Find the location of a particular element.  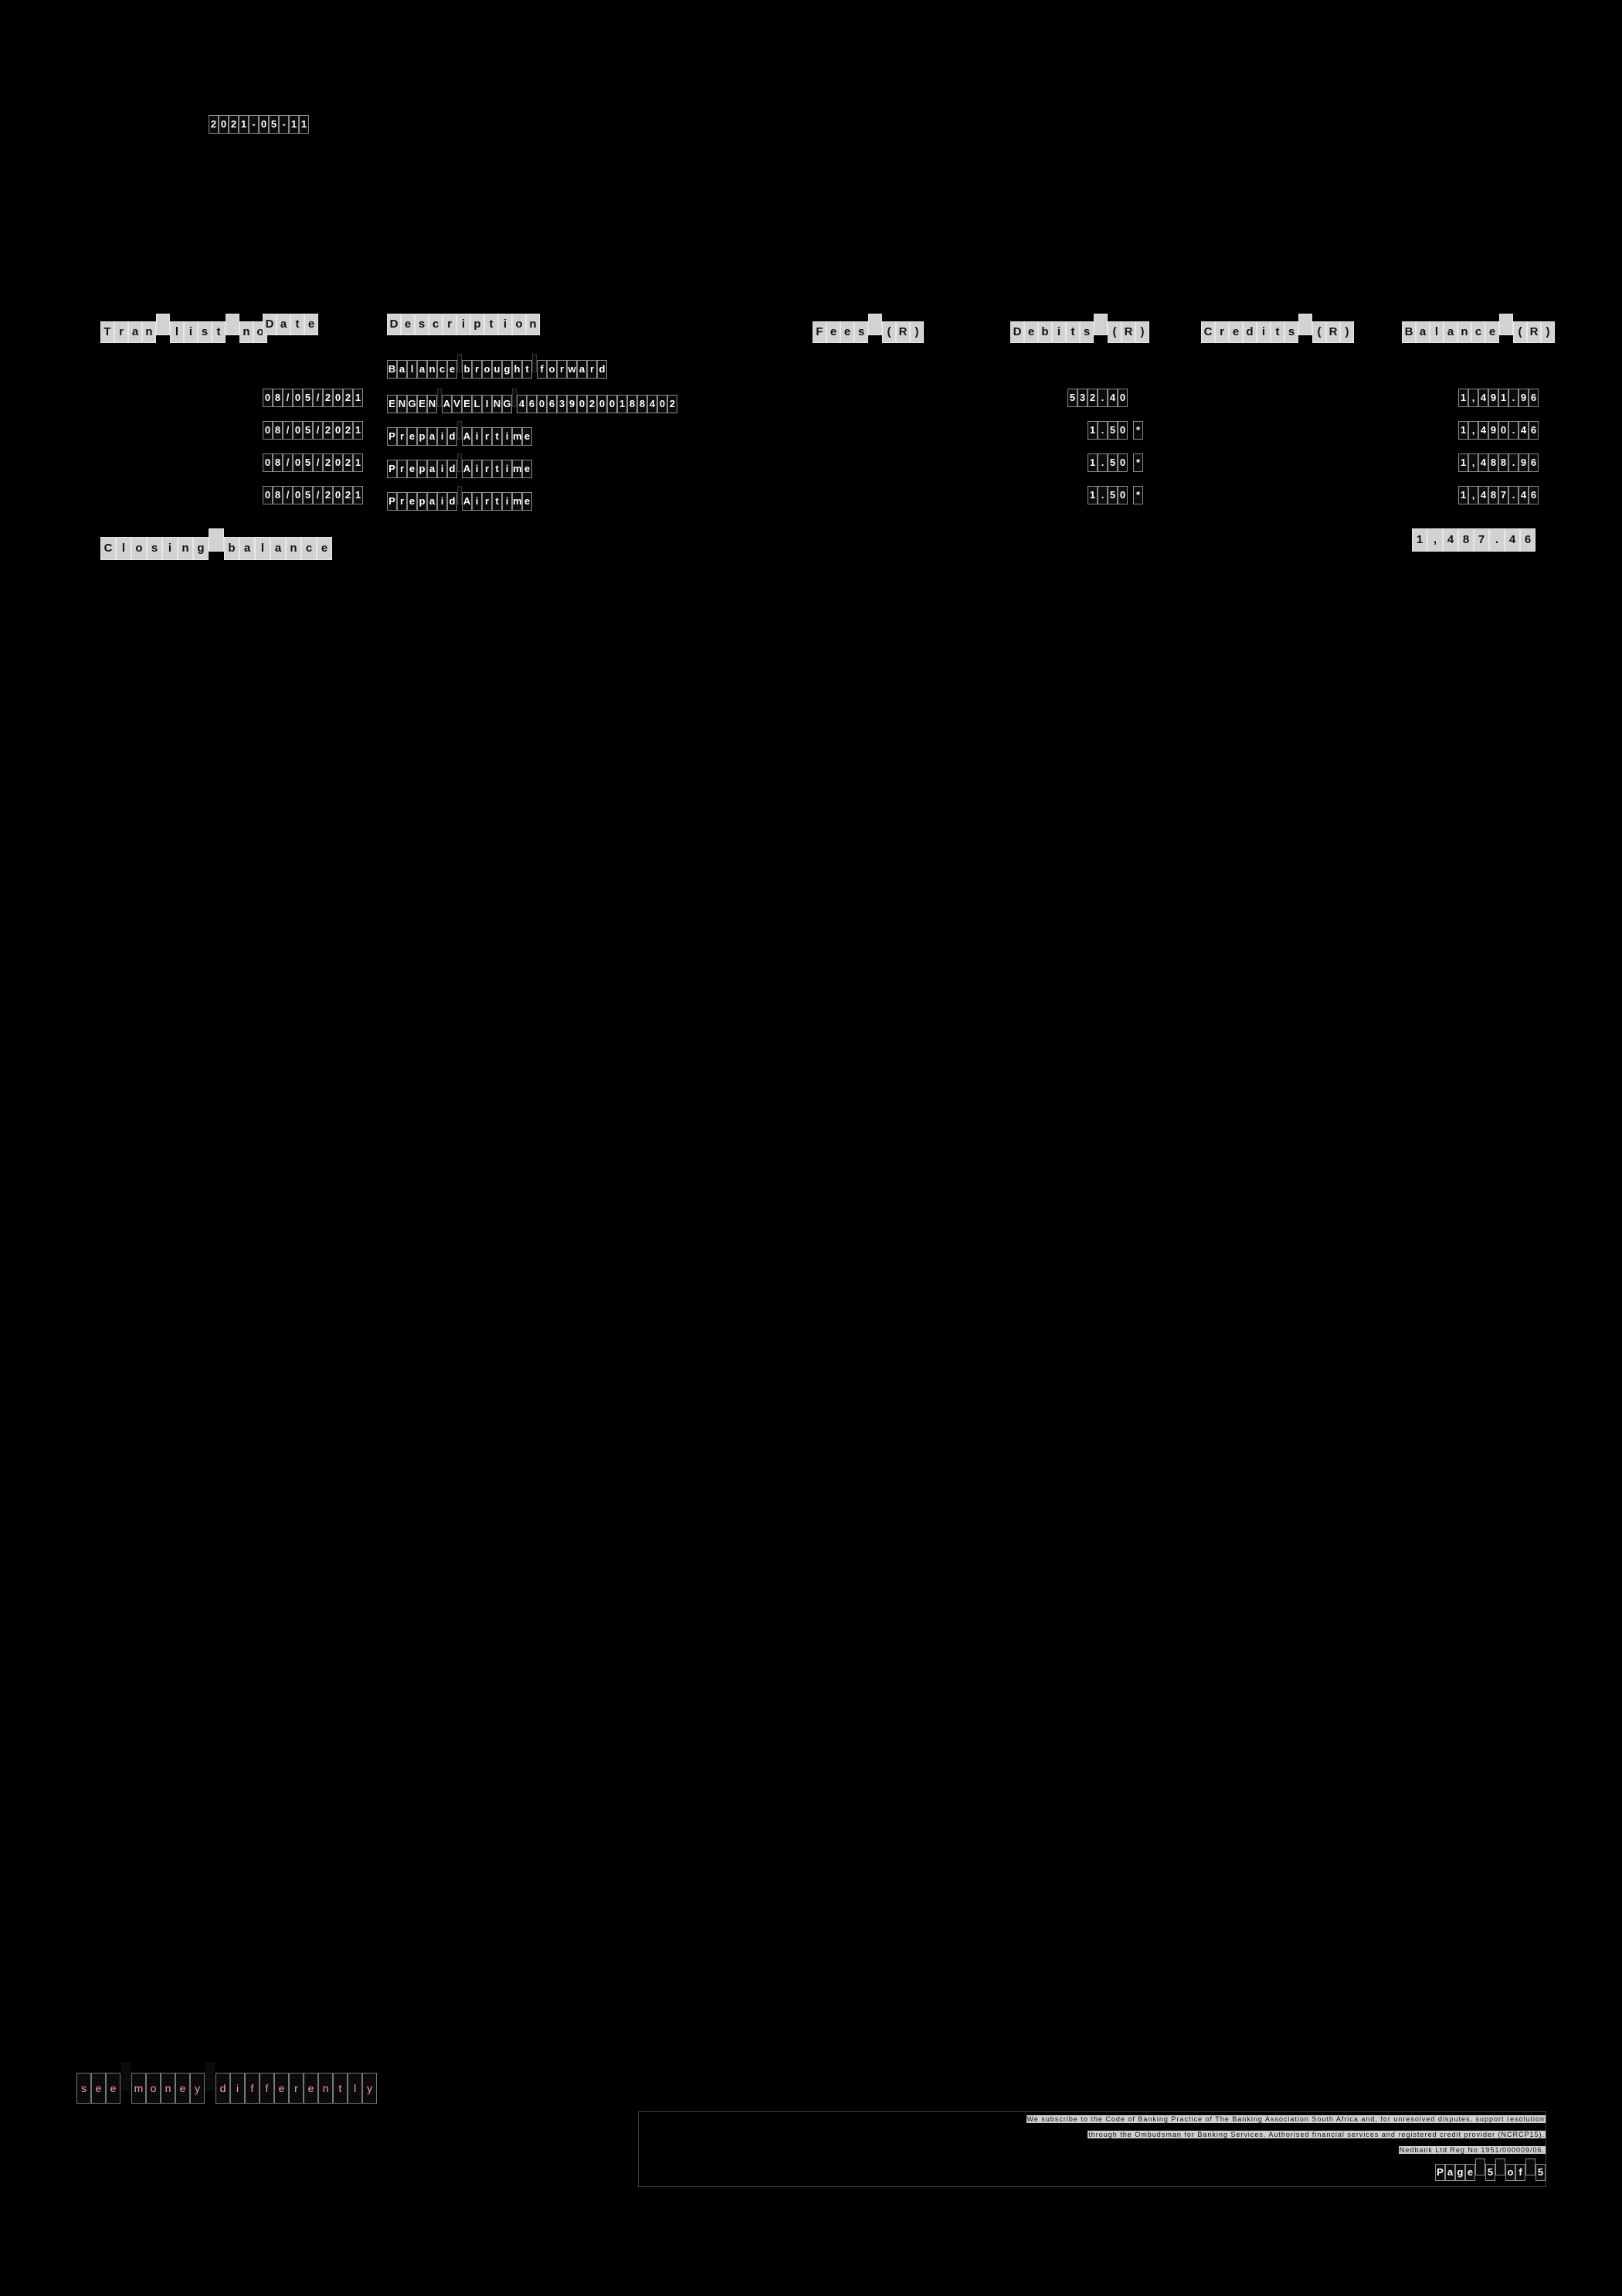

glyph-tile: n is located at coordinates (246, 332).